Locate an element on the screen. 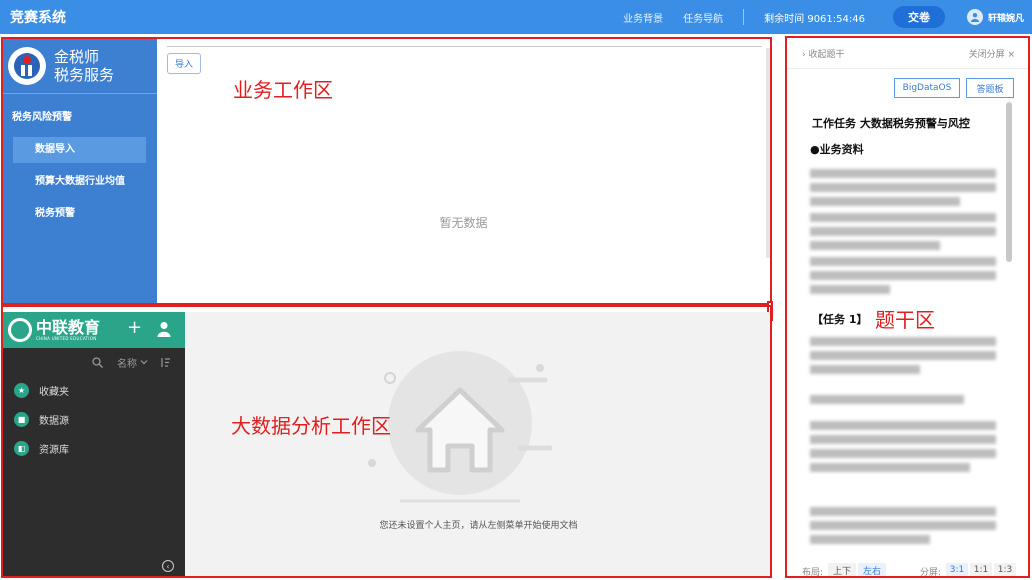 The height and width of the screenshot is (580, 1032). nav-business-background: 业务背景 is located at coordinates (643, 17).